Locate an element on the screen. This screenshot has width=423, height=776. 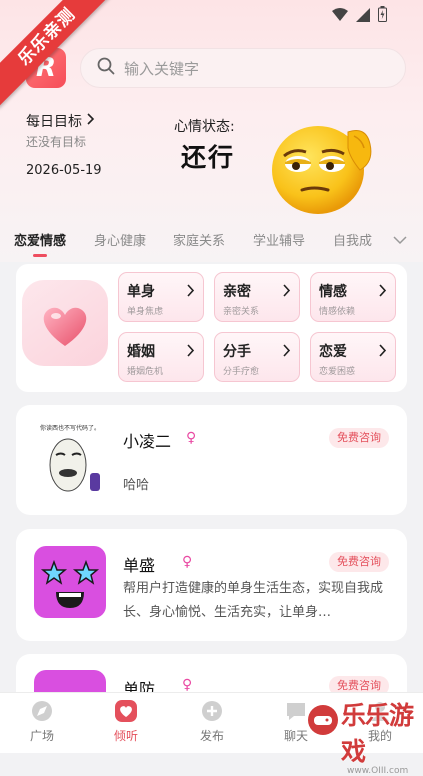
nav-publish: 发布 is located at coordinates (212, 721).